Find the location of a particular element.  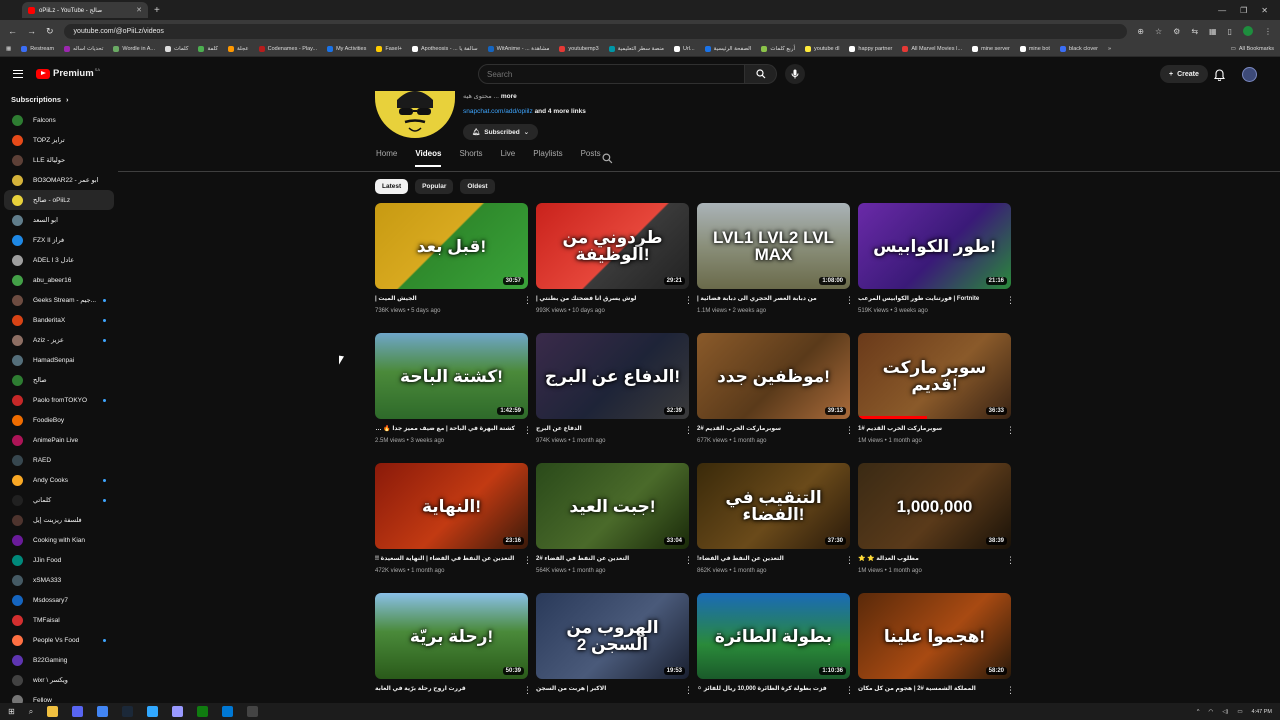

search-button is located at coordinates (761, 74).